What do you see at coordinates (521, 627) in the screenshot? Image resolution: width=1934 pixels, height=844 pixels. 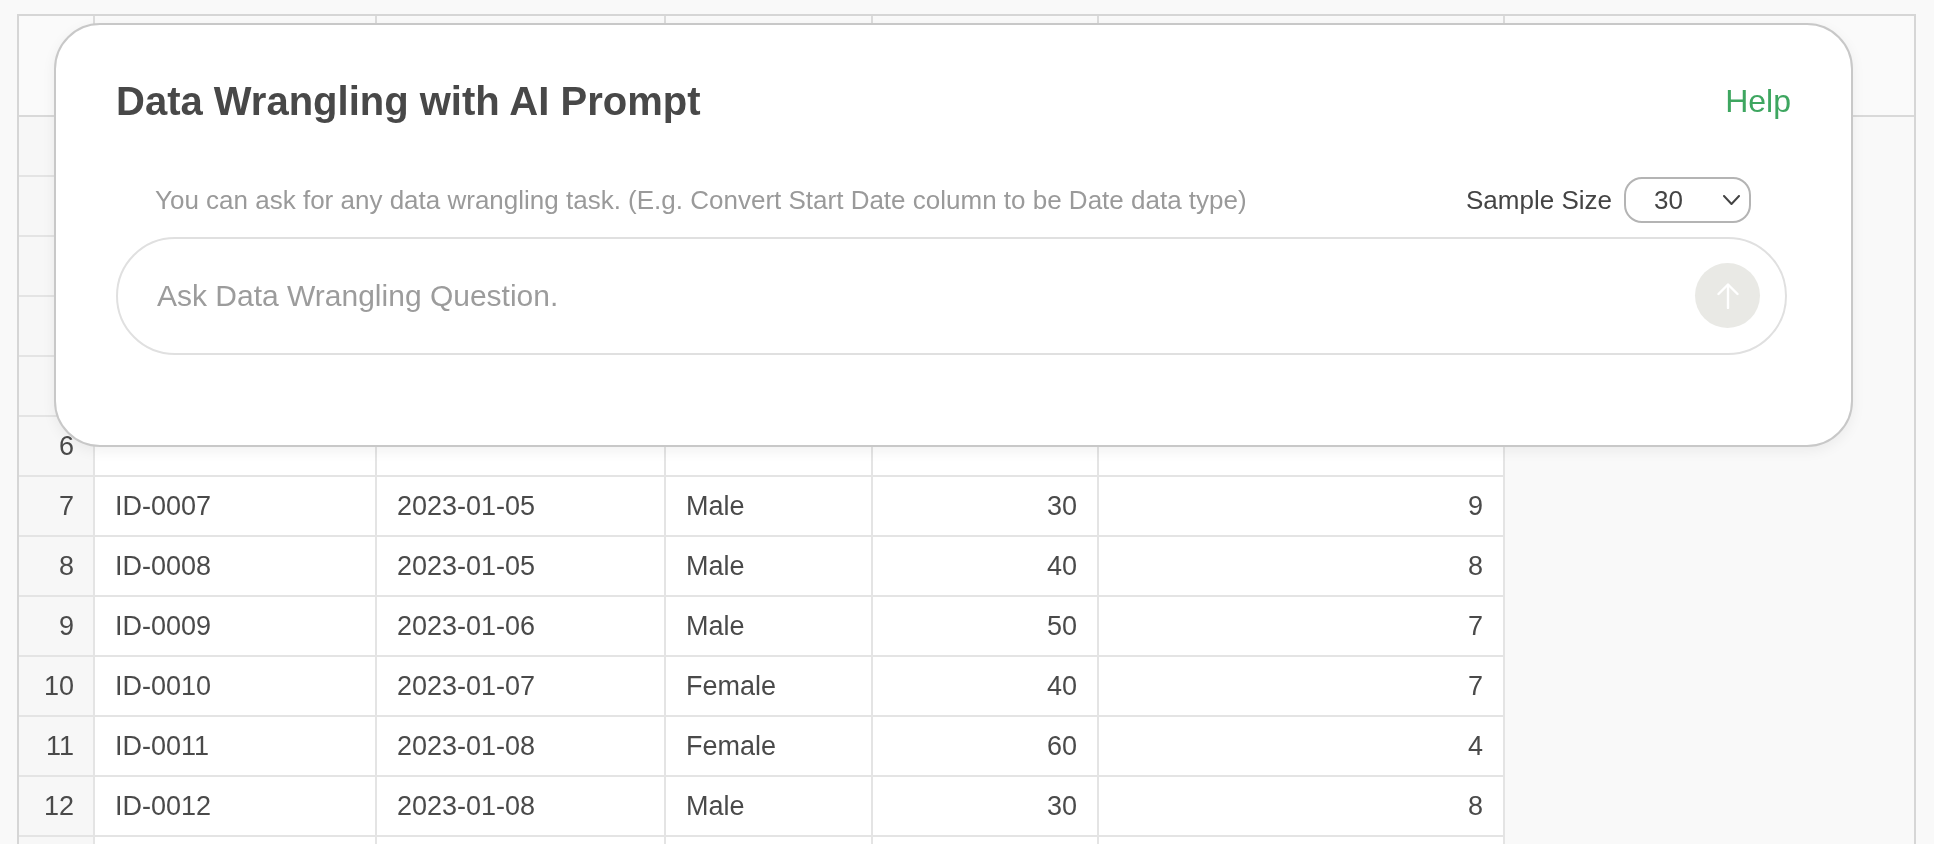 I see `table-cell: 2023-01-06` at bounding box center [521, 627].